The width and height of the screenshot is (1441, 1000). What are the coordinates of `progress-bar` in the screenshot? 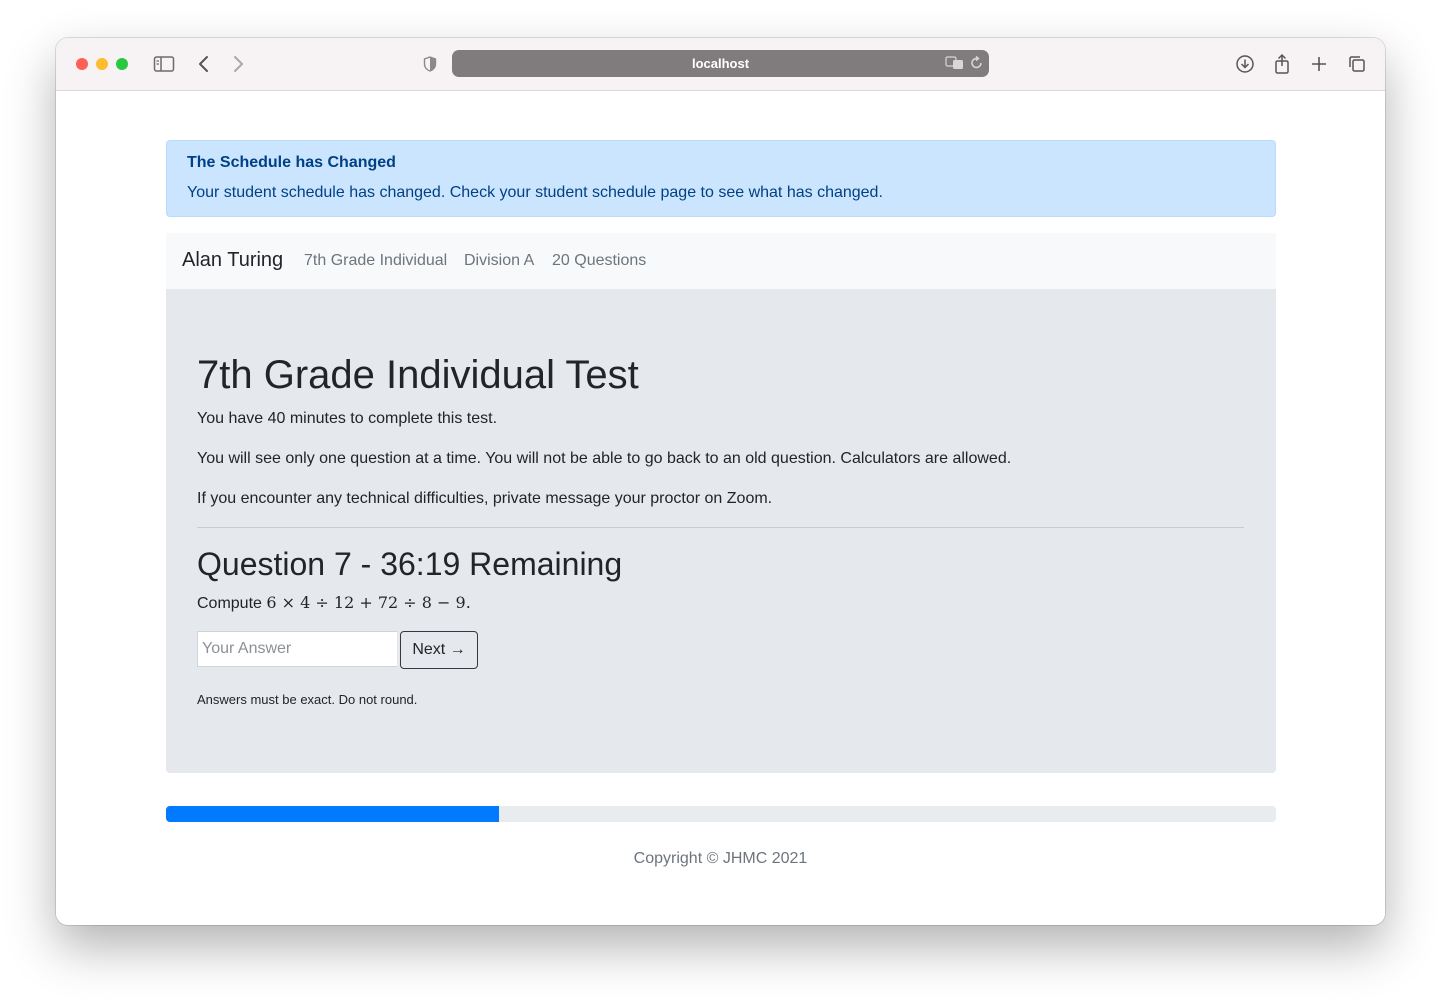 It's located at (721, 814).